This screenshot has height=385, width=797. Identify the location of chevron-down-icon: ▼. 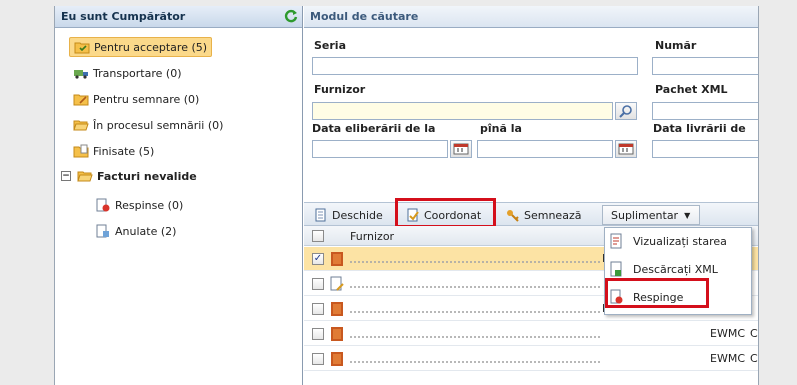
(687, 215).